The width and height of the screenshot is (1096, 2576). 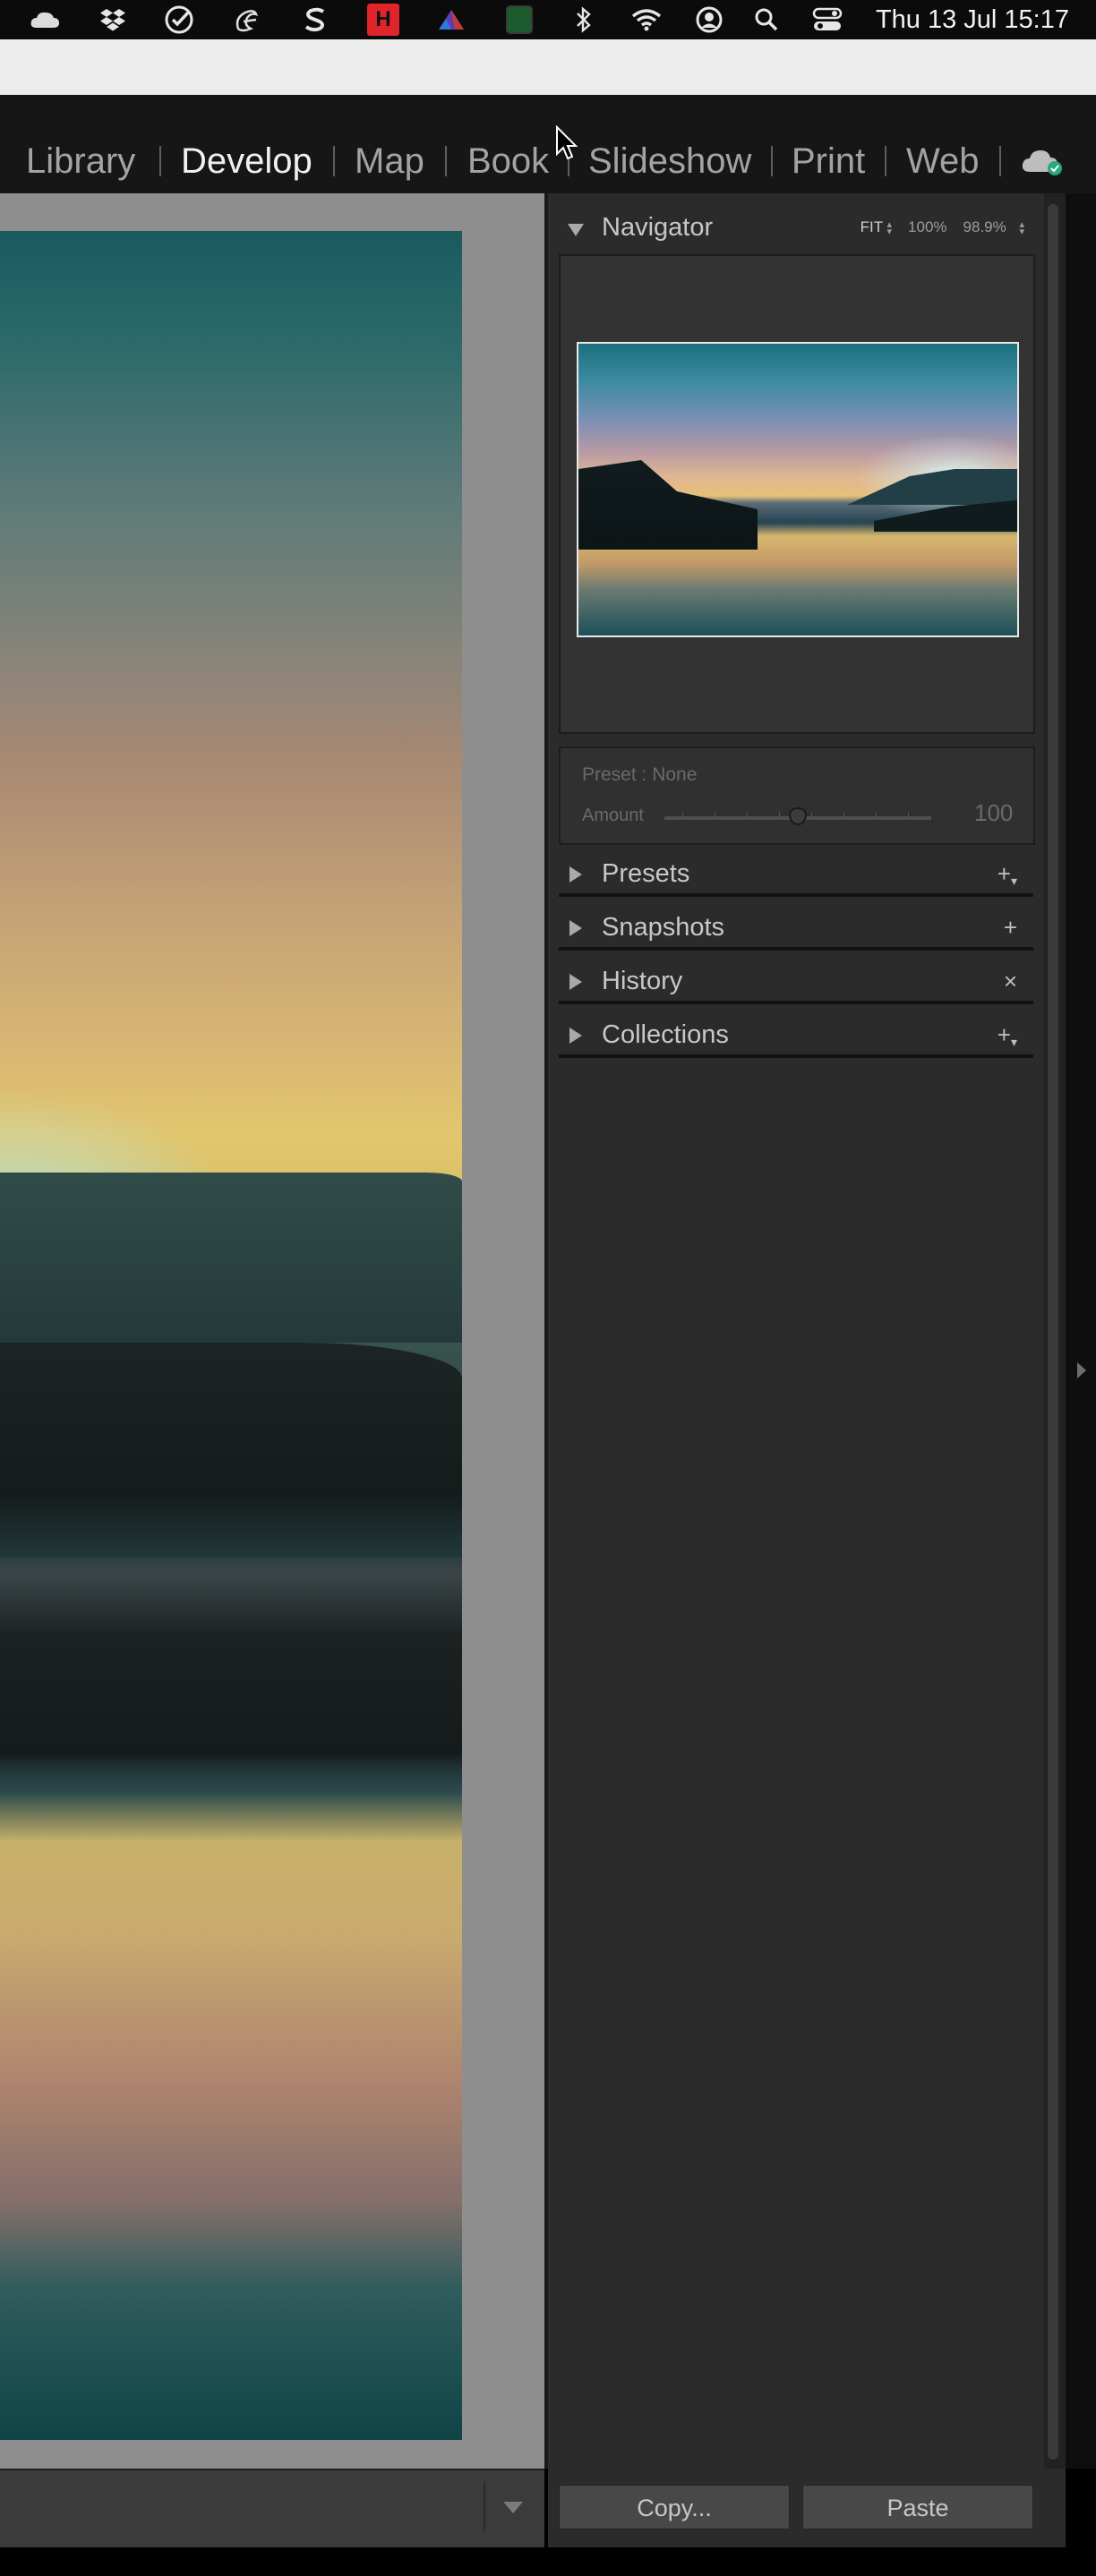 I want to click on panel-snapshots: Snapshots +, so click(x=796, y=927).